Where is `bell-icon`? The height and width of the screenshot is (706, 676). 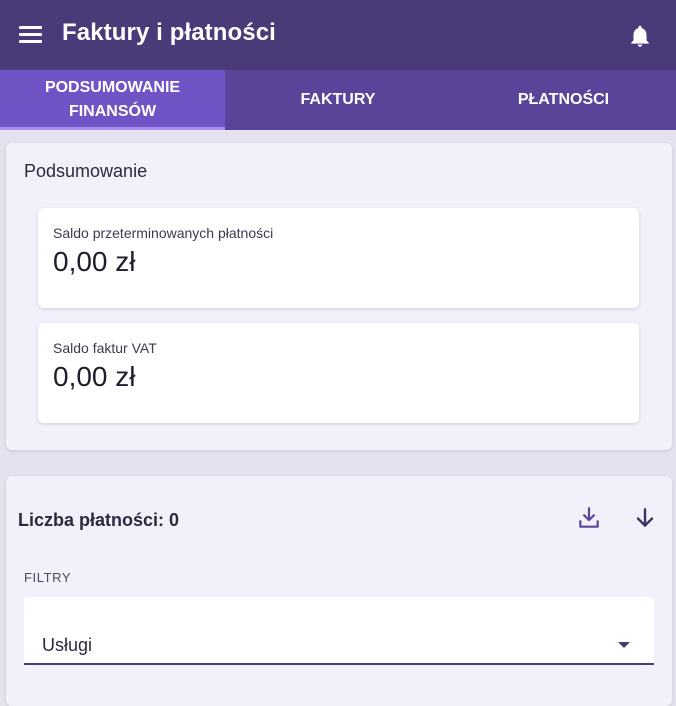 bell-icon is located at coordinates (640, 36).